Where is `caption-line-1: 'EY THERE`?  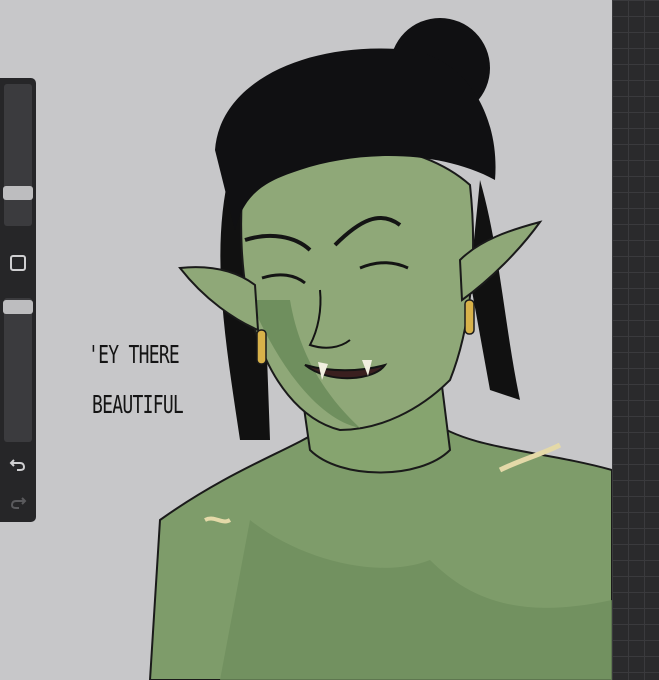 caption-line-1: 'EY THERE is located at coordinates (134, 354).